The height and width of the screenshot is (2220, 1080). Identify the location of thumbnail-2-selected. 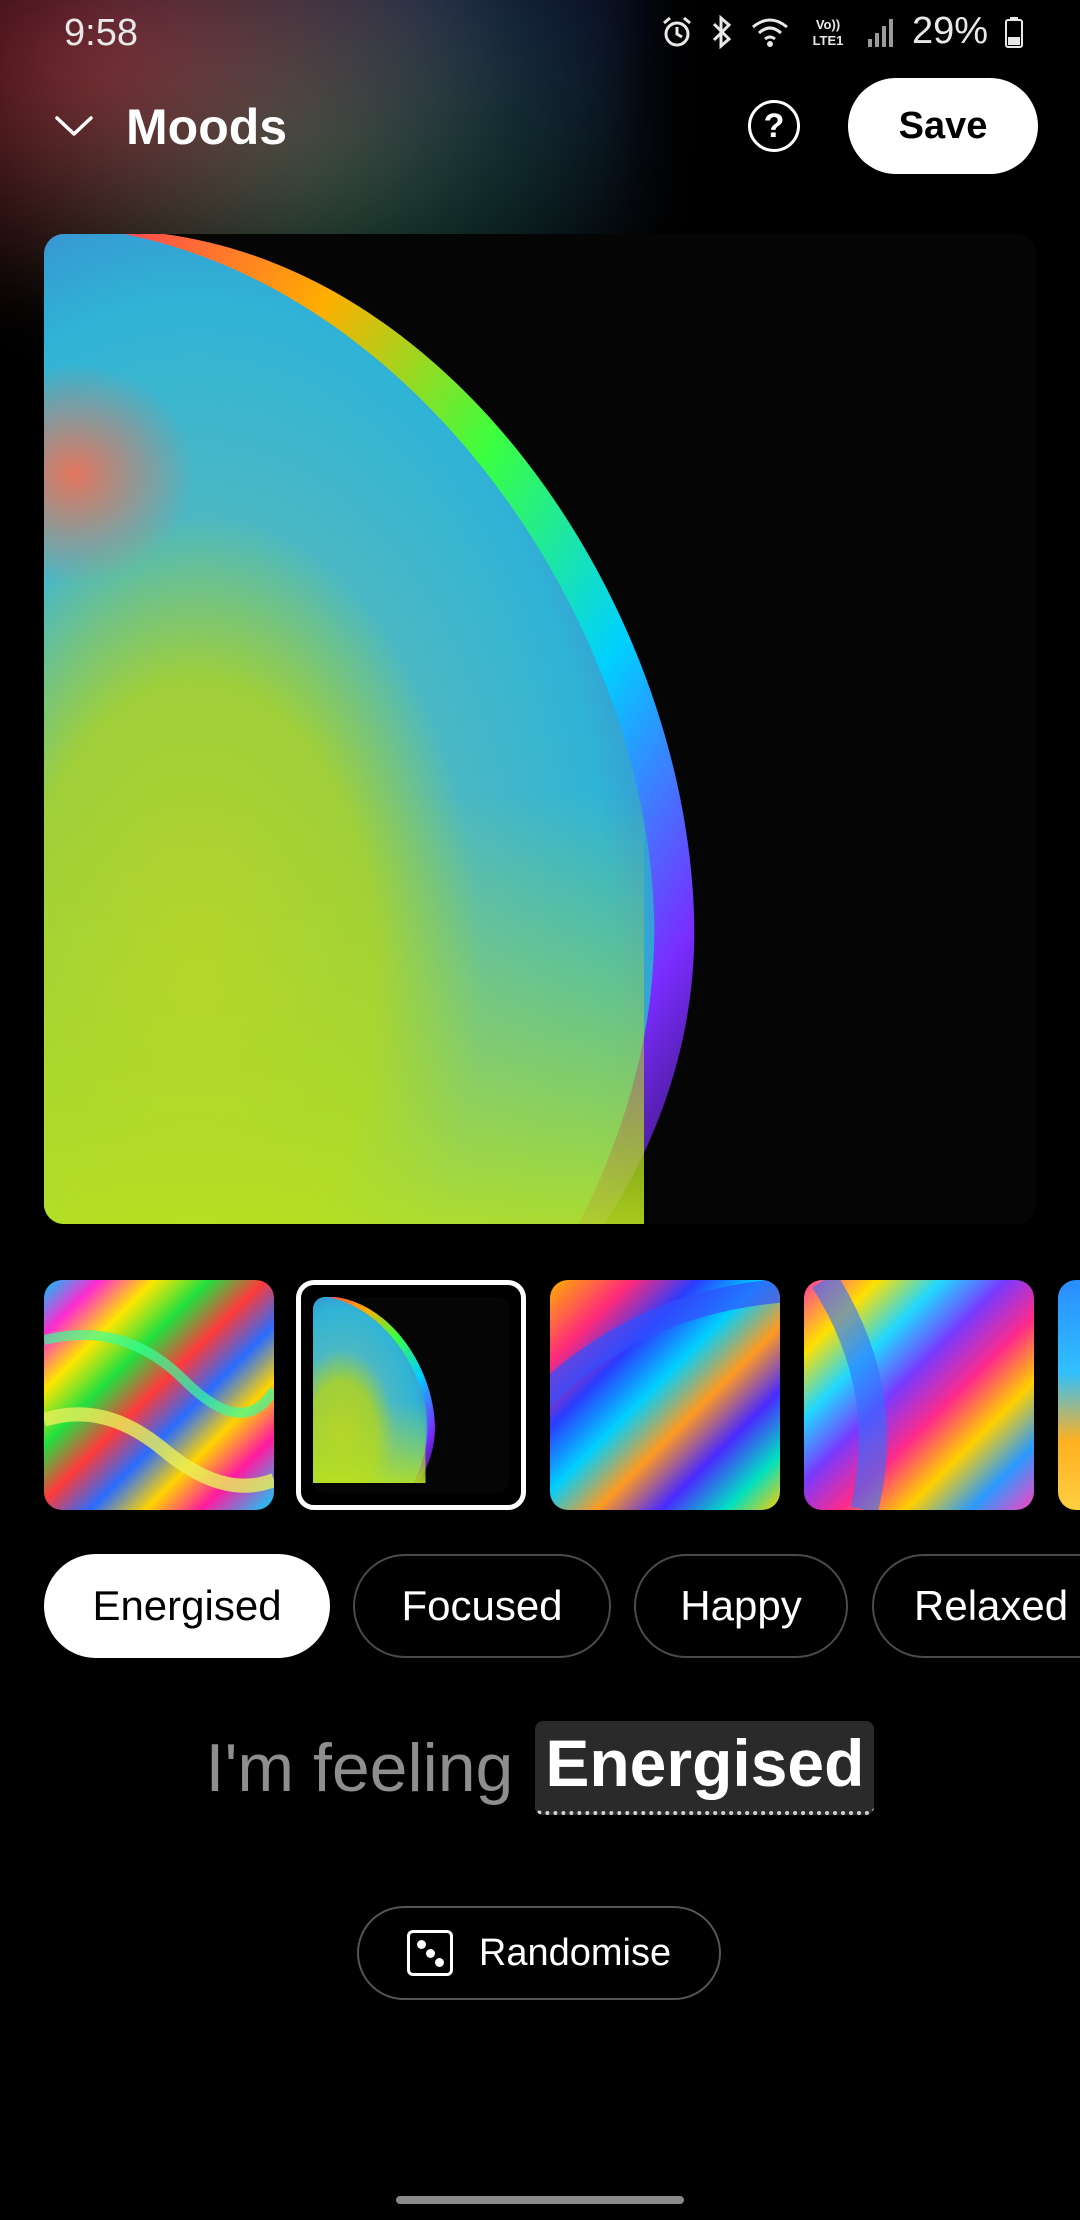
(411, 1395).